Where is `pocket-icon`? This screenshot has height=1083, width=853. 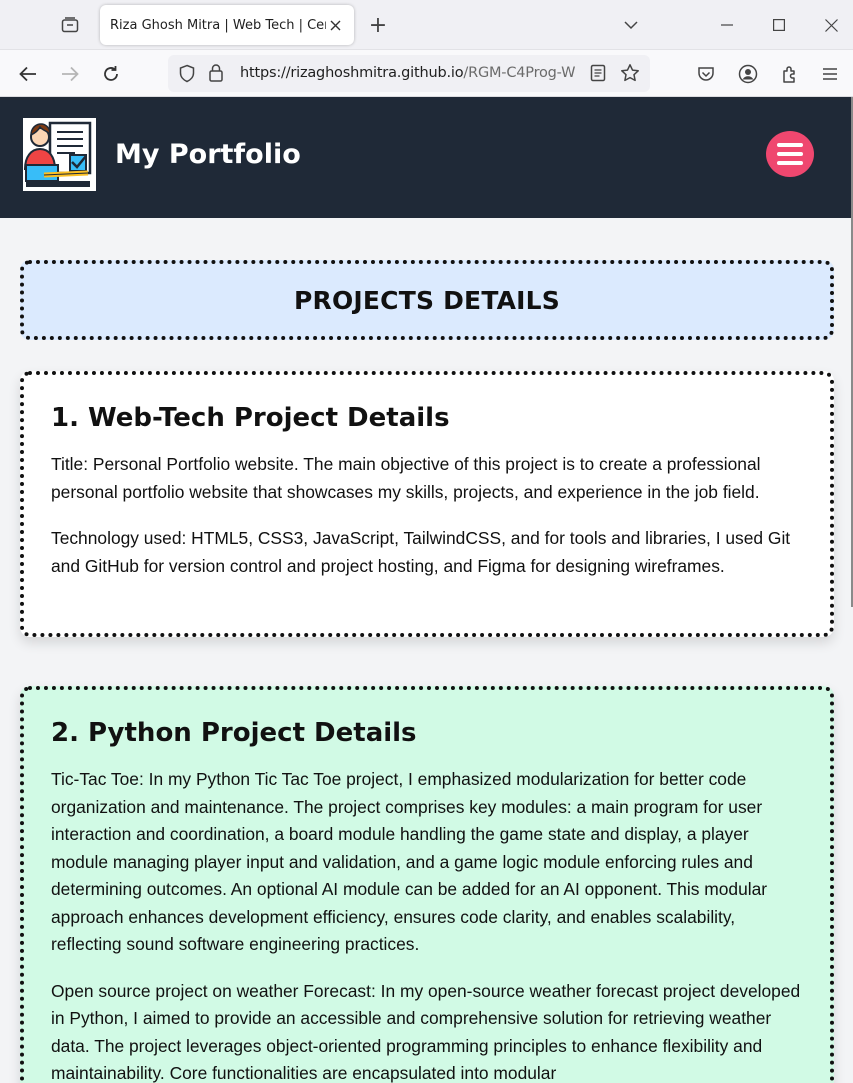
pocket-icon is located at coordinates (706, 74).